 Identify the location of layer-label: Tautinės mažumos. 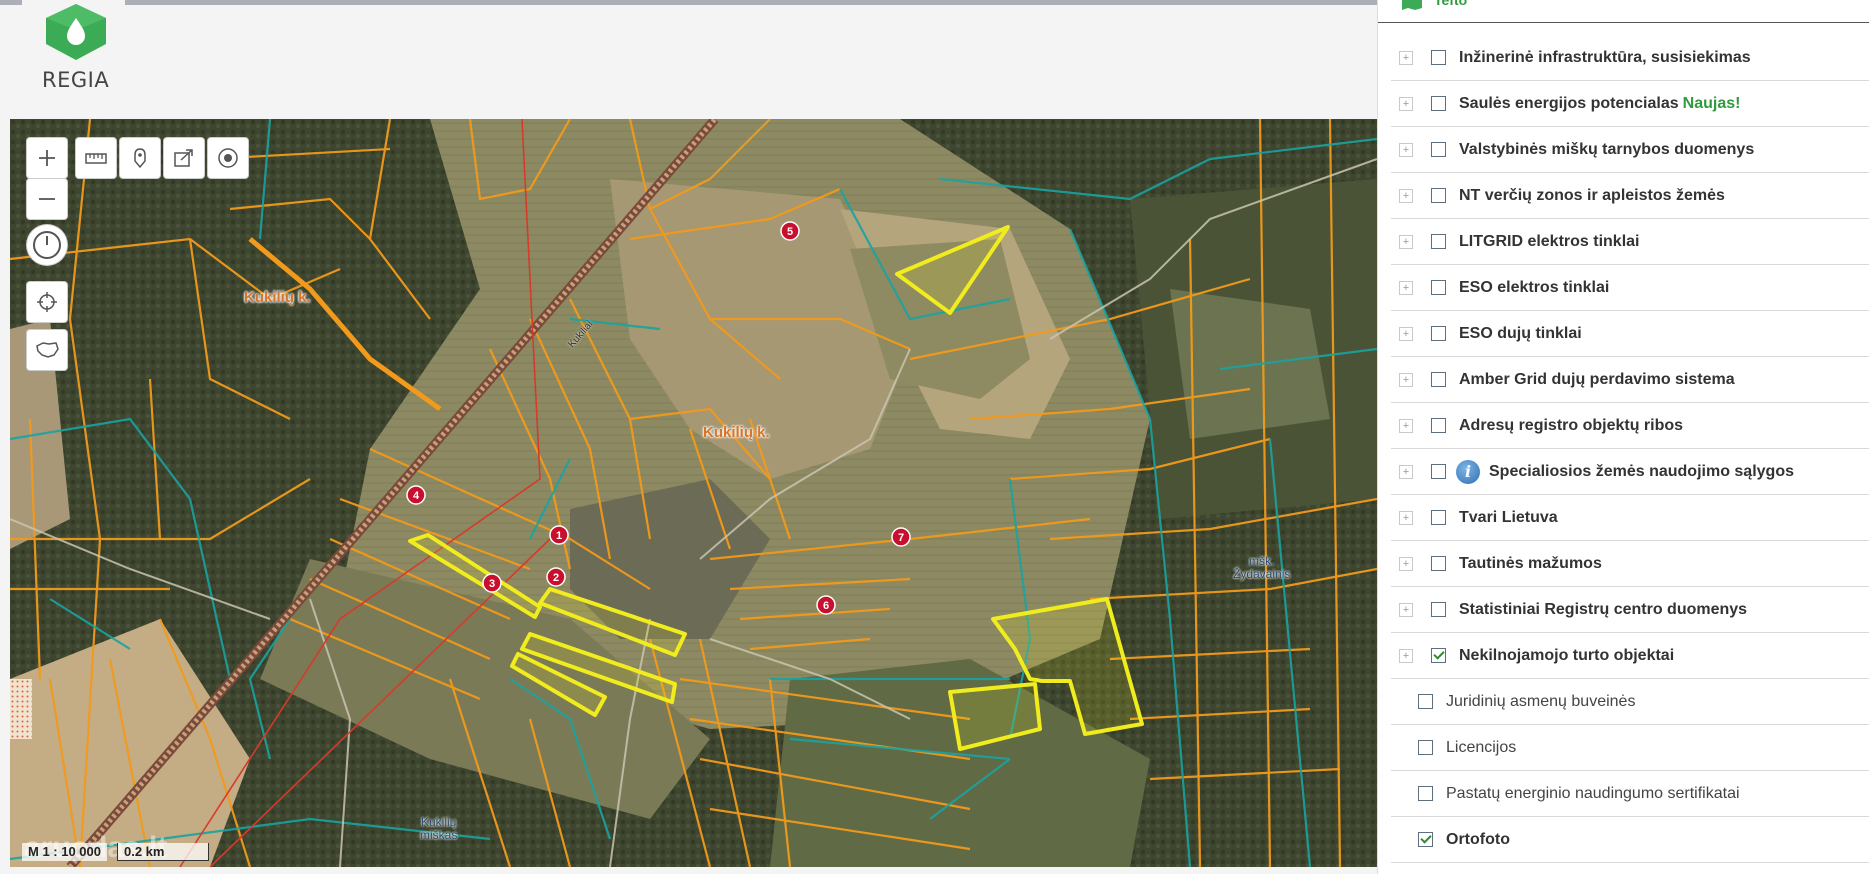
(1530, 563).